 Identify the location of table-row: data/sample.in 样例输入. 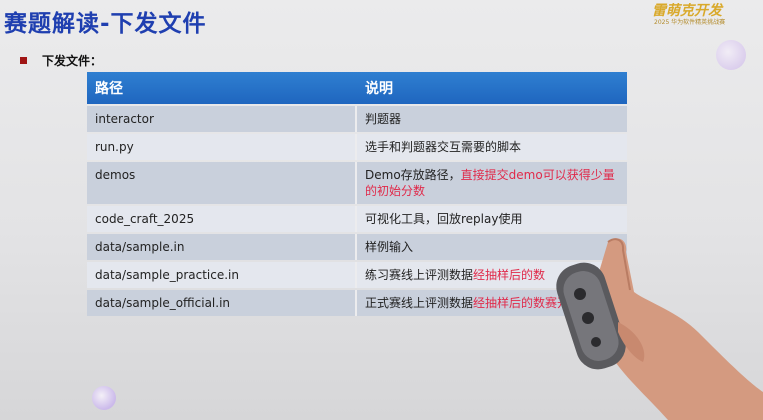
(357, 247).